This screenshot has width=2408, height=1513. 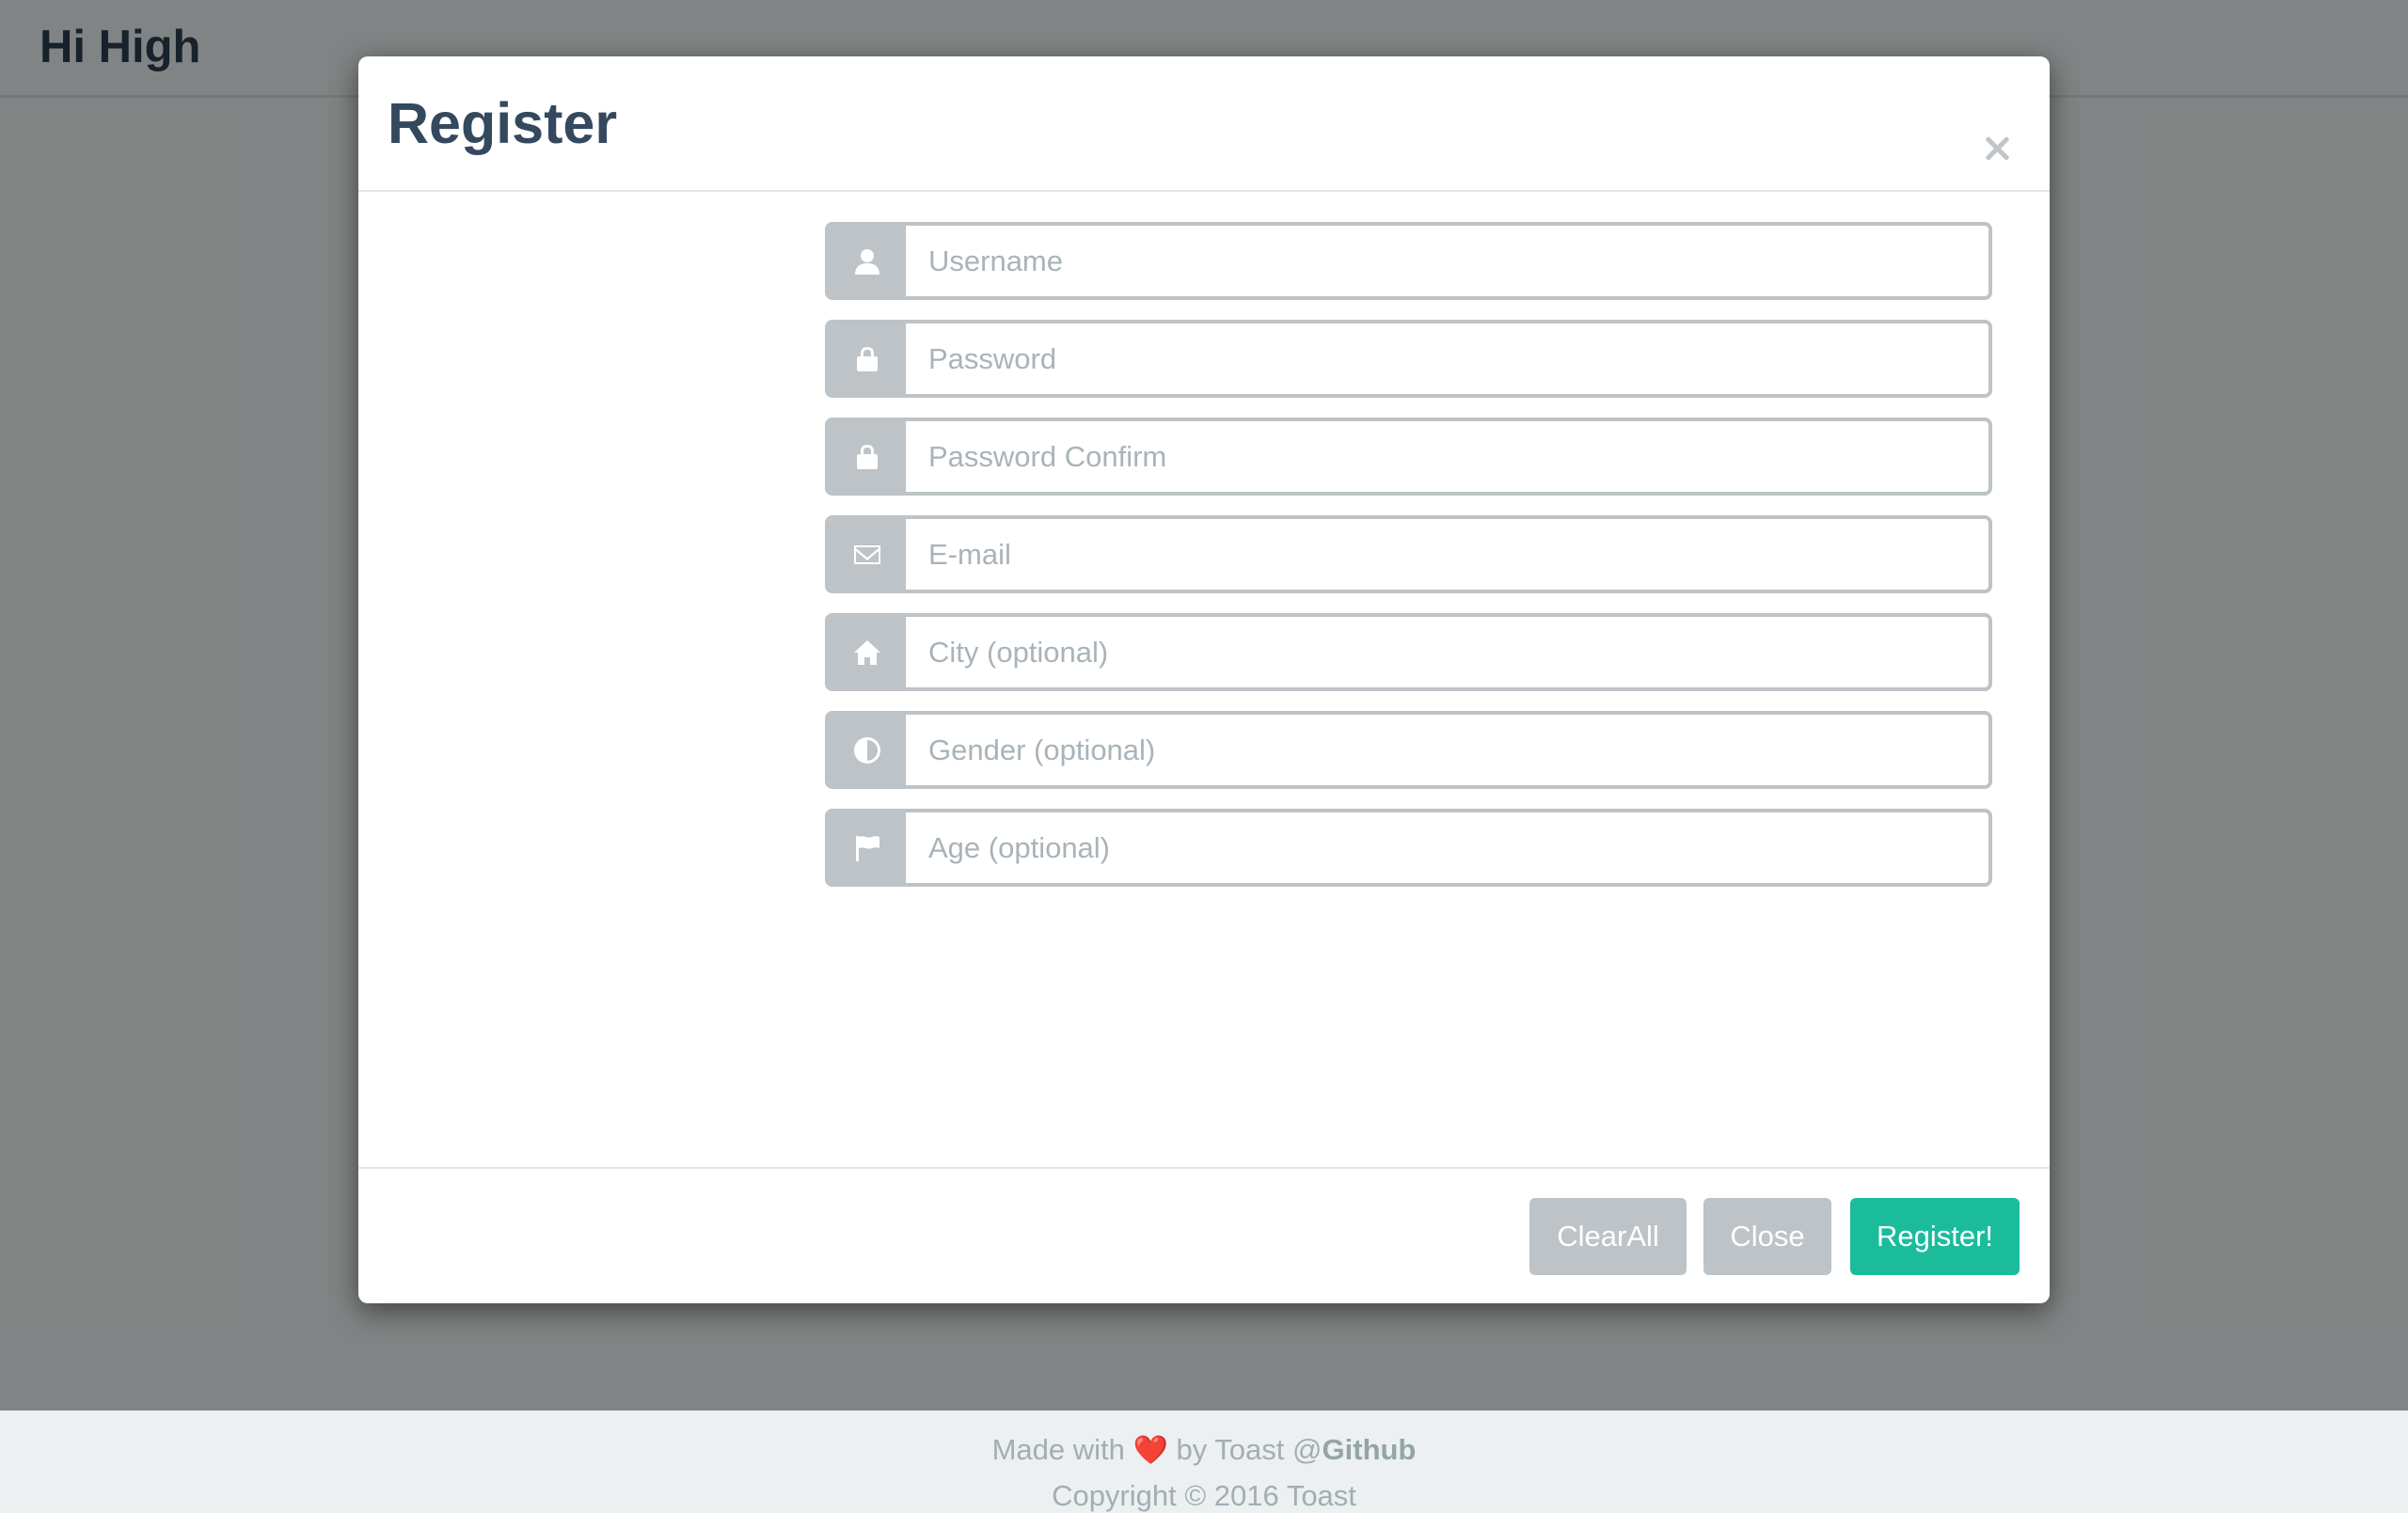 I want to click on password-input, so click(x=1447, y=358).